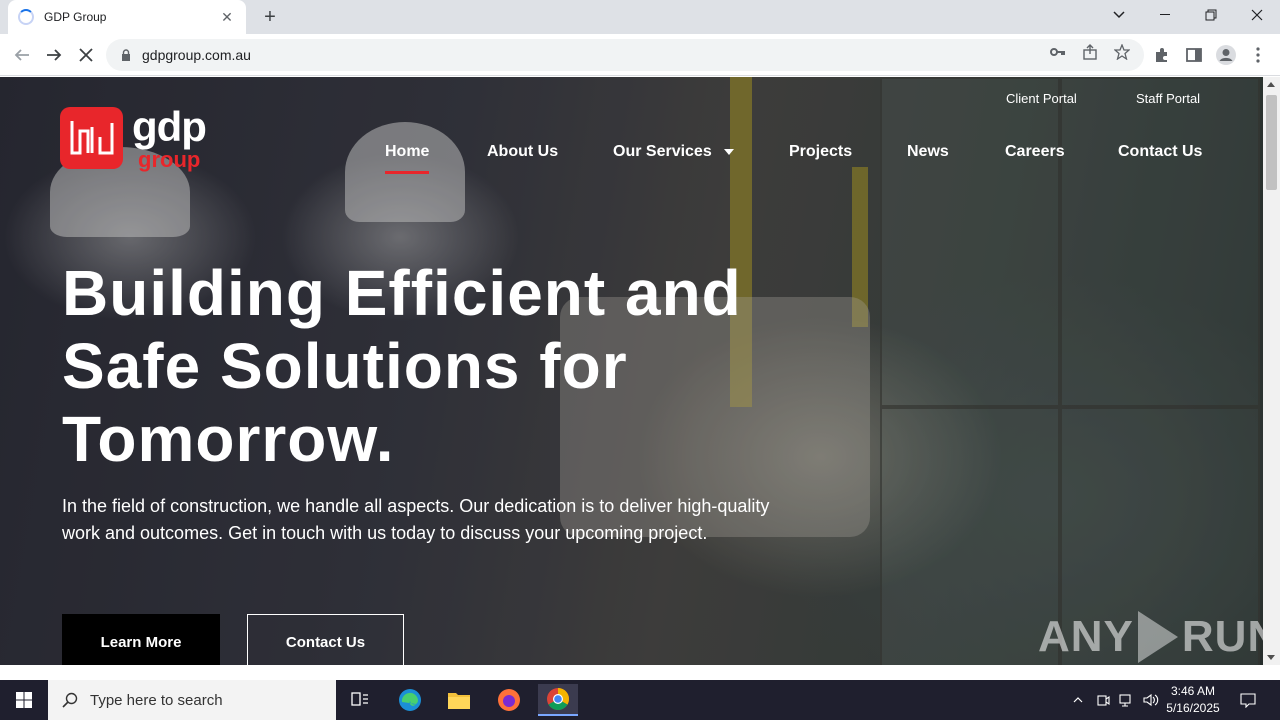  Describe the element at coordinates (86, 55) in the screenshot. I see `stop-loading-button` at that location.